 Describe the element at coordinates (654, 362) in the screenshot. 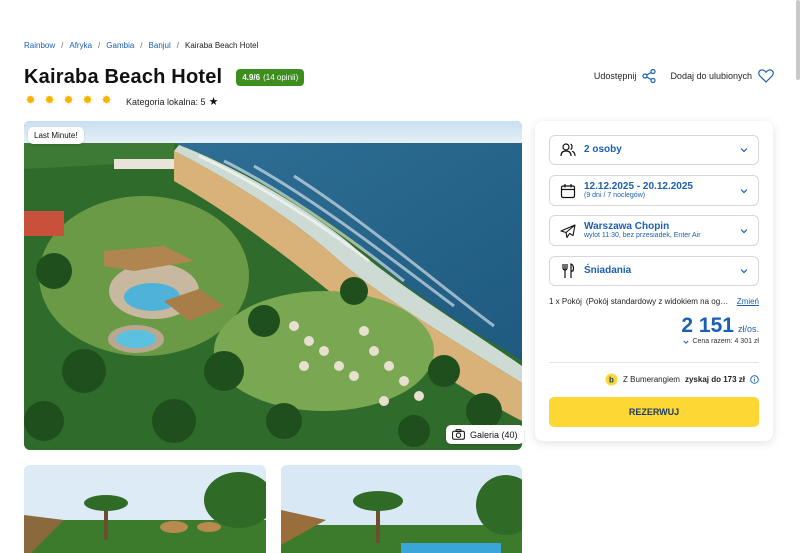

I see `divider` at that location.